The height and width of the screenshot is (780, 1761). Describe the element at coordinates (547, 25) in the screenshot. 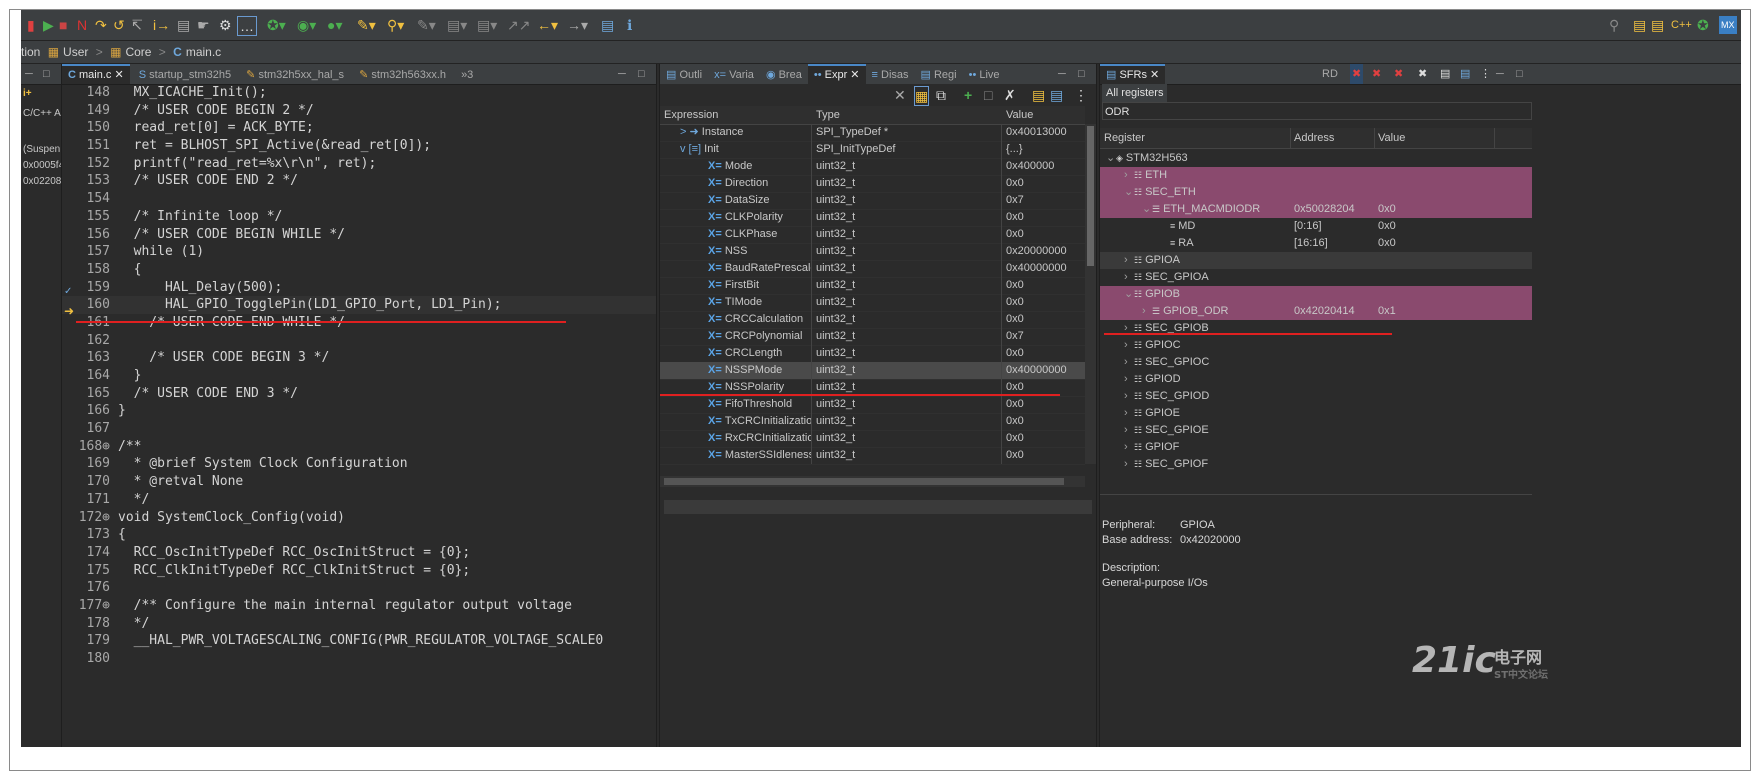

I see `back-arrow-icon: ←▾` at that location.